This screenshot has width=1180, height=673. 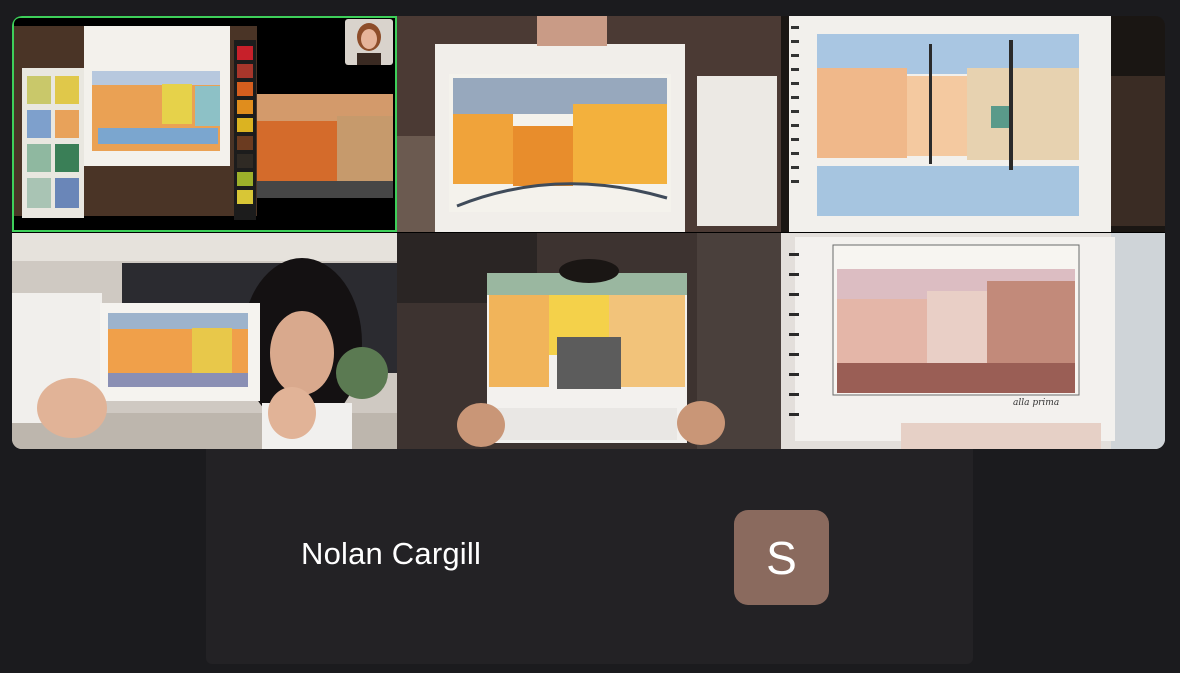 I want to click on participant-holding-sketchbook-video, so click(x=204, y=341).